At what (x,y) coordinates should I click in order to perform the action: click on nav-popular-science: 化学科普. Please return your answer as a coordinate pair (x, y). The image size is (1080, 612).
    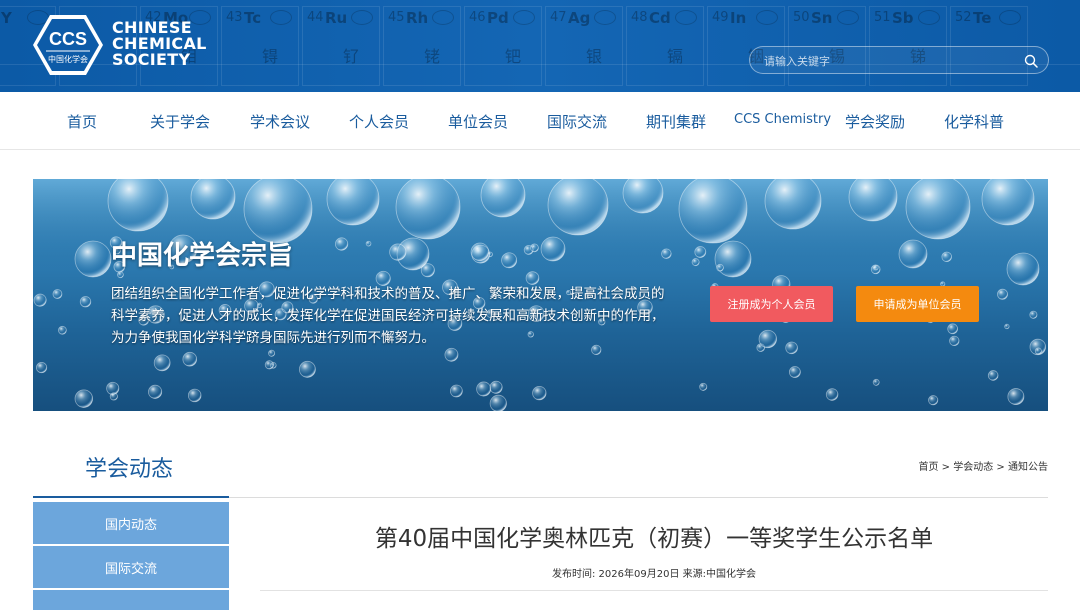
    Looking at the image, I should click on (974, 121).